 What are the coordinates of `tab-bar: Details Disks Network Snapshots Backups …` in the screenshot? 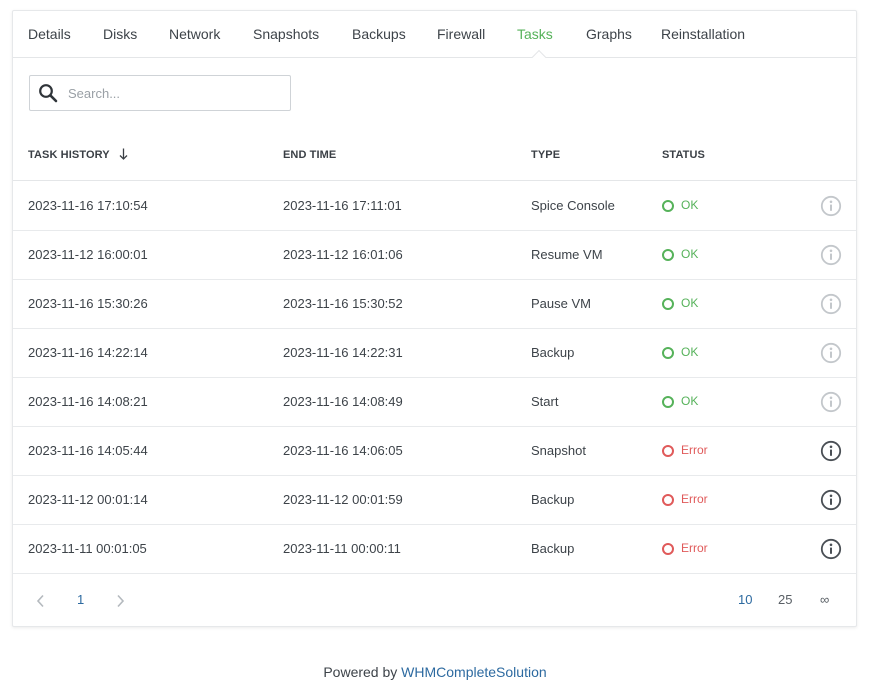 It's located at (434, 34).